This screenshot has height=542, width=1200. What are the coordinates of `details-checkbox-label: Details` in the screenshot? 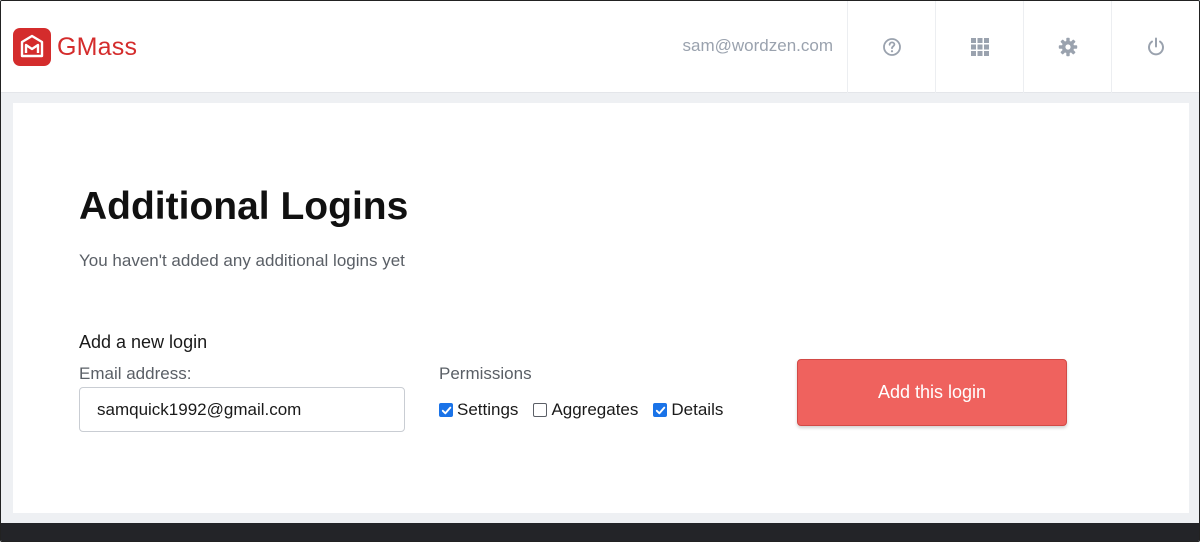 It's located at (697, 409).